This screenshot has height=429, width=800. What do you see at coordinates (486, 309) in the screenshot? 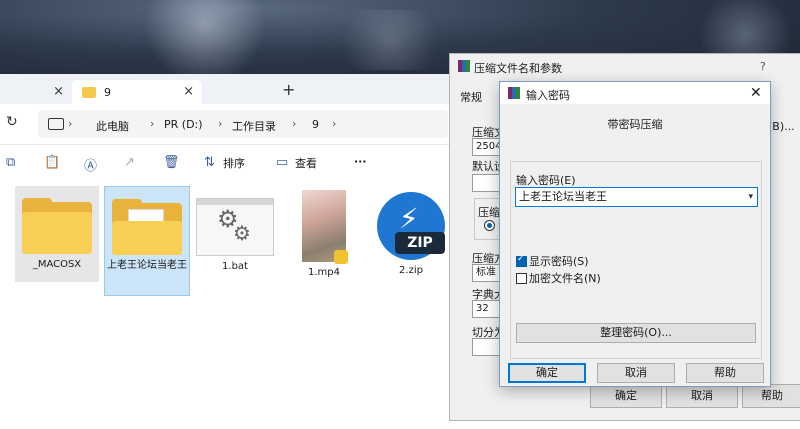
I see `dictionary-select: 32` at bounding box center [486, 309].